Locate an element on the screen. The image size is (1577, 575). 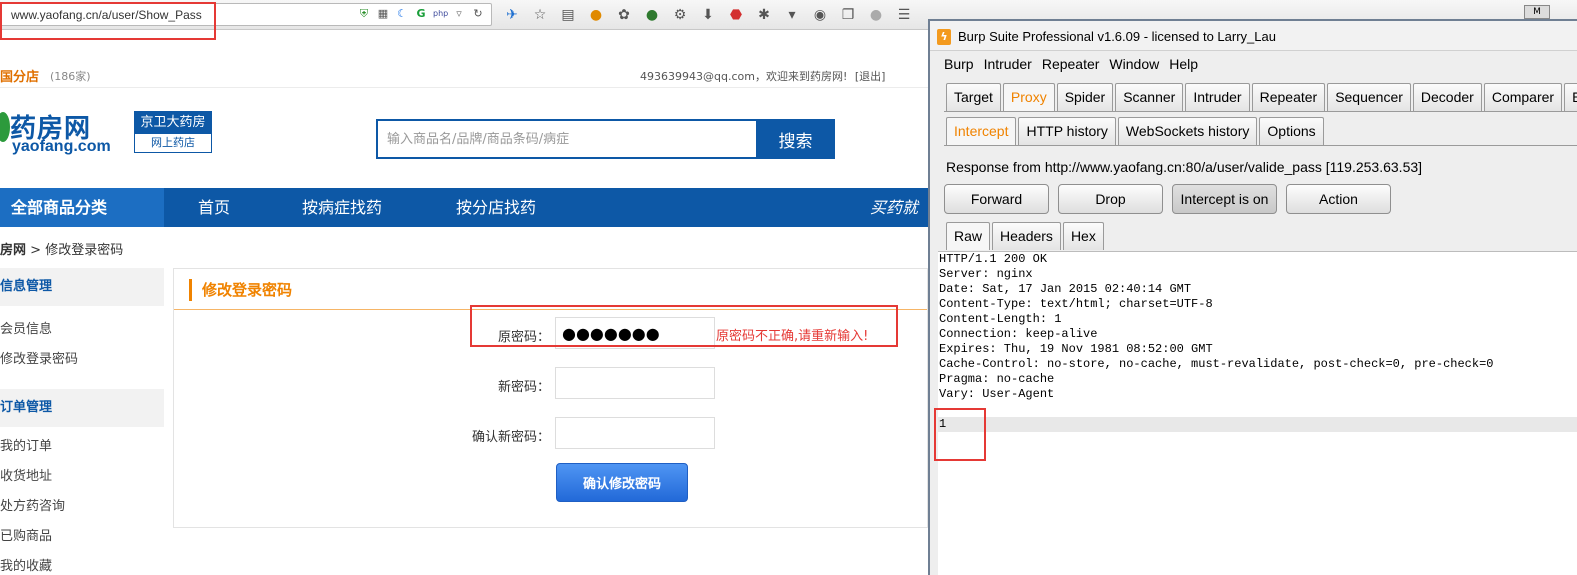
confirm-change-password-button: 确认修改密码 is located at coordinates (622, 482).